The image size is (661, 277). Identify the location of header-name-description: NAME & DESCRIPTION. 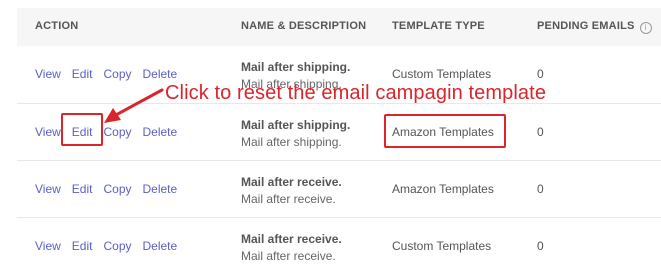
(304, 26).